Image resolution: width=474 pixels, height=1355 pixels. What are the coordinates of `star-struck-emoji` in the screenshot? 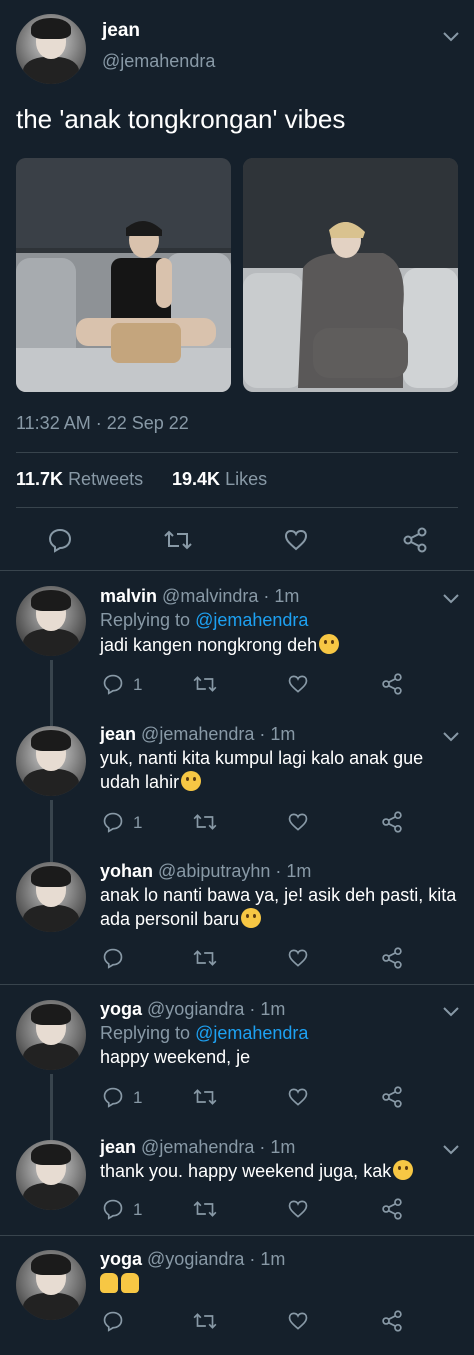 It's located at (251, 918).